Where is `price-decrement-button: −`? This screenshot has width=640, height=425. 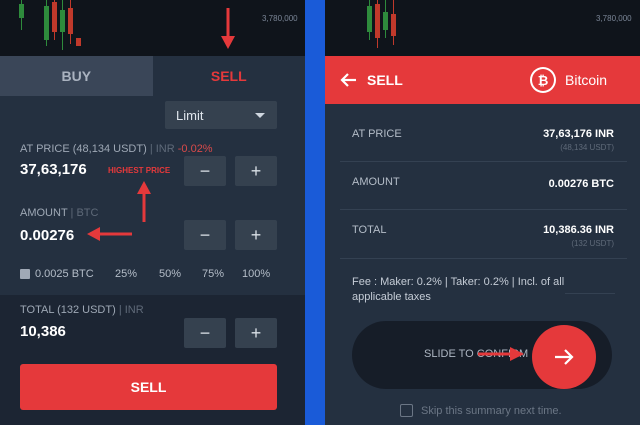
price-decrement-button: − is located at coordinates (205, 171).